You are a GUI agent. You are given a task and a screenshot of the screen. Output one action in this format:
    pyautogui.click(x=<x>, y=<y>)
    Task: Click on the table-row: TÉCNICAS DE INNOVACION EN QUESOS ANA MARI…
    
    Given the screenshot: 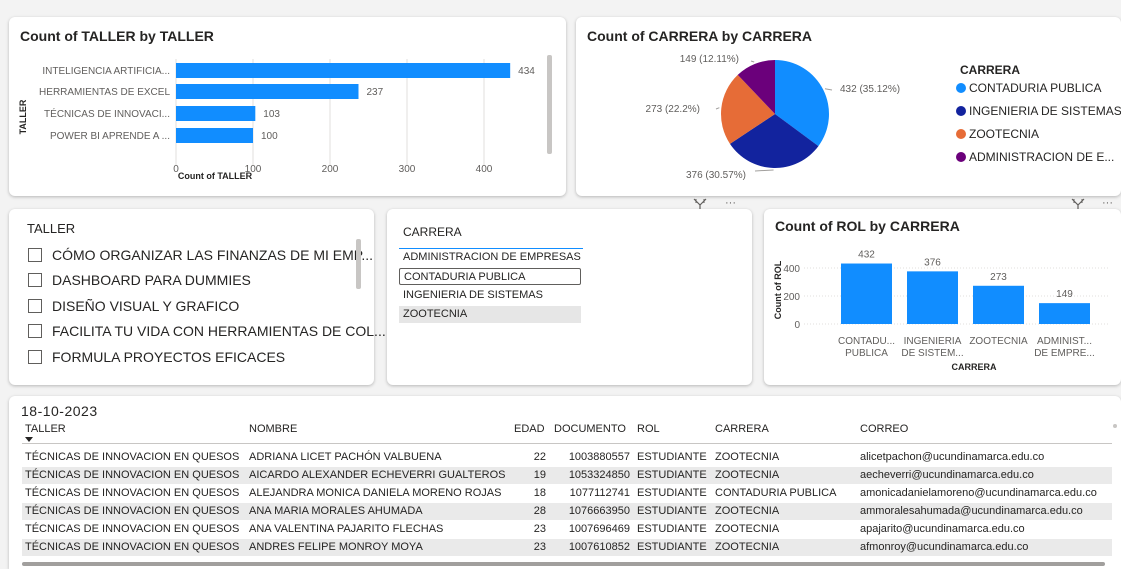 What is the action you would take?
    pyautogui.click(x=567, y=511)
    